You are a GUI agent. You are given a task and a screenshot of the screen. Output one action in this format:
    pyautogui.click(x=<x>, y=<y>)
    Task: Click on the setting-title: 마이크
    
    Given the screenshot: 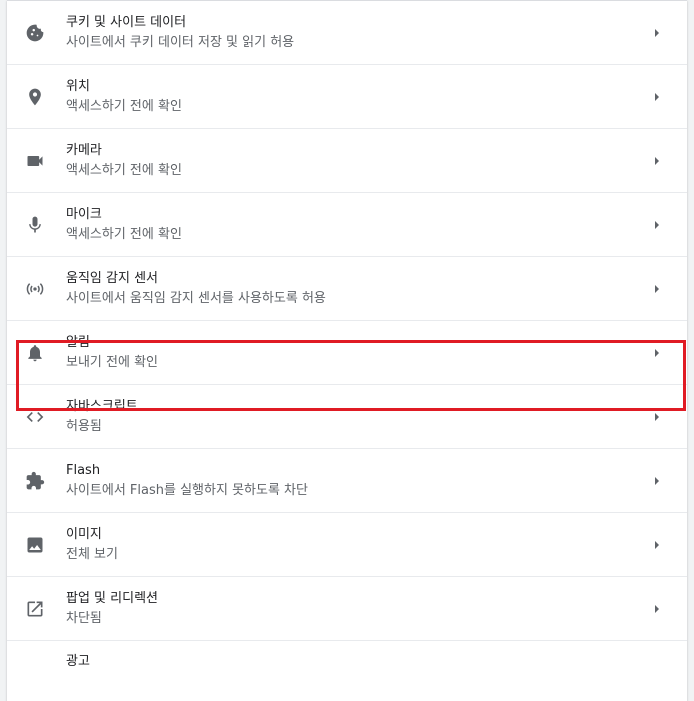 What is the action you would take?
    pyautogui.click(x=84, y=214)
    